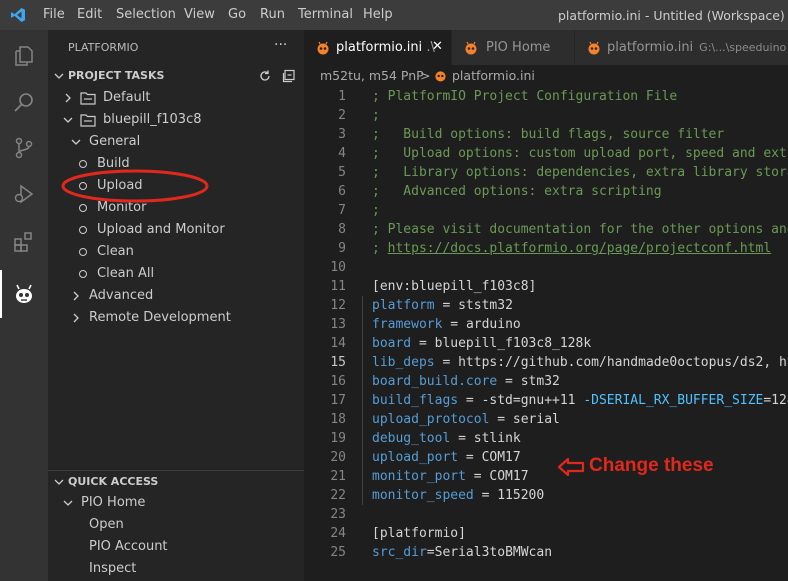 The image size is (788, 581). What do you see at coordinates (128, 546) in the screenshot?
I see `quick-pio-account-label: PIO Account` at bounding box center [128, 546].